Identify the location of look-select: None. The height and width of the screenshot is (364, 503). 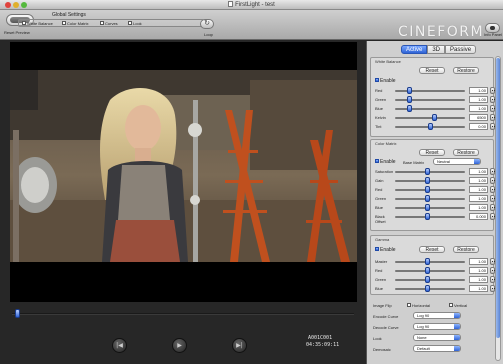
(437, 337).